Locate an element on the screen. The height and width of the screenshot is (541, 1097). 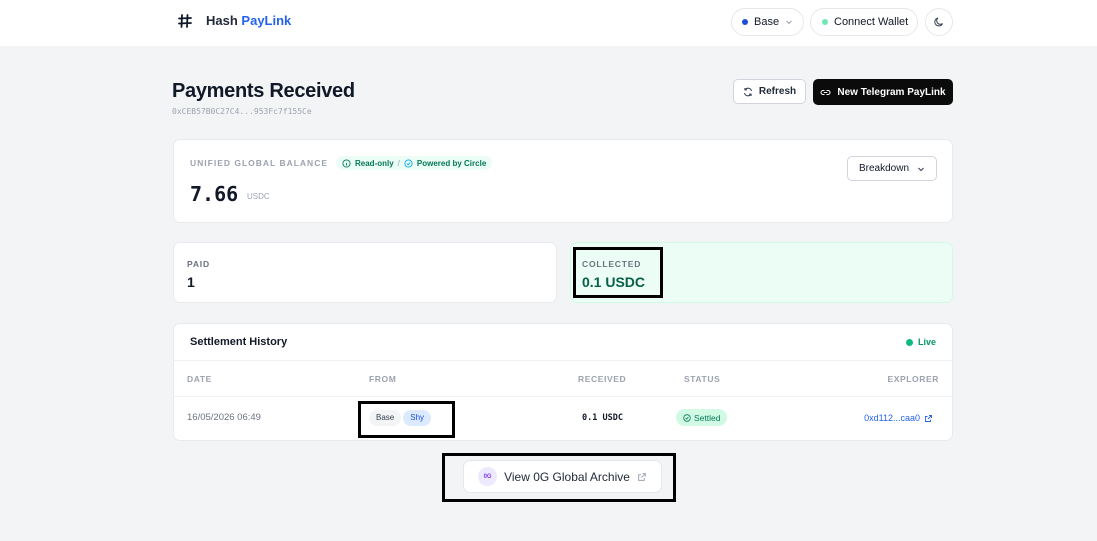
refresh-icon is located at coordinates (747, 91).